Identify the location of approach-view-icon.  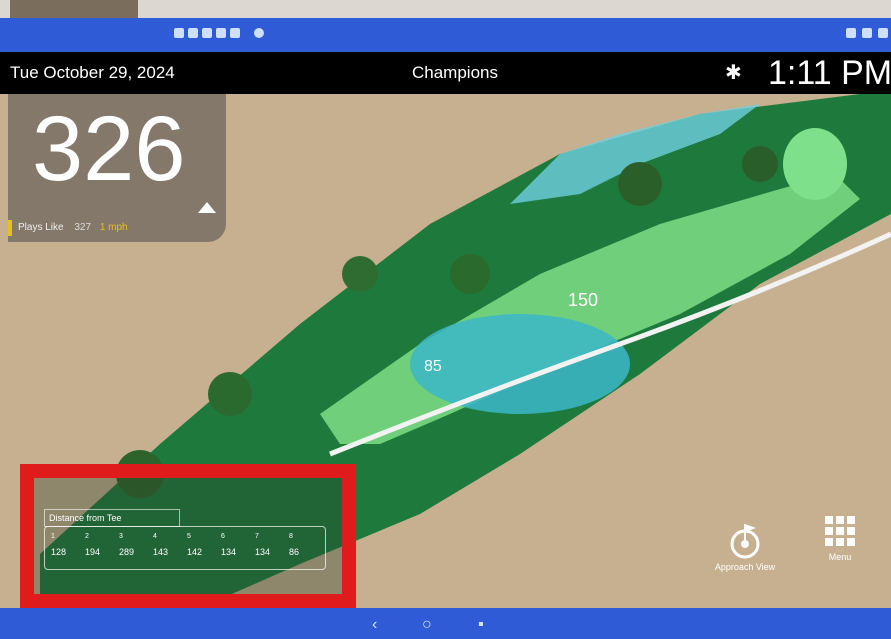
(745, 541).